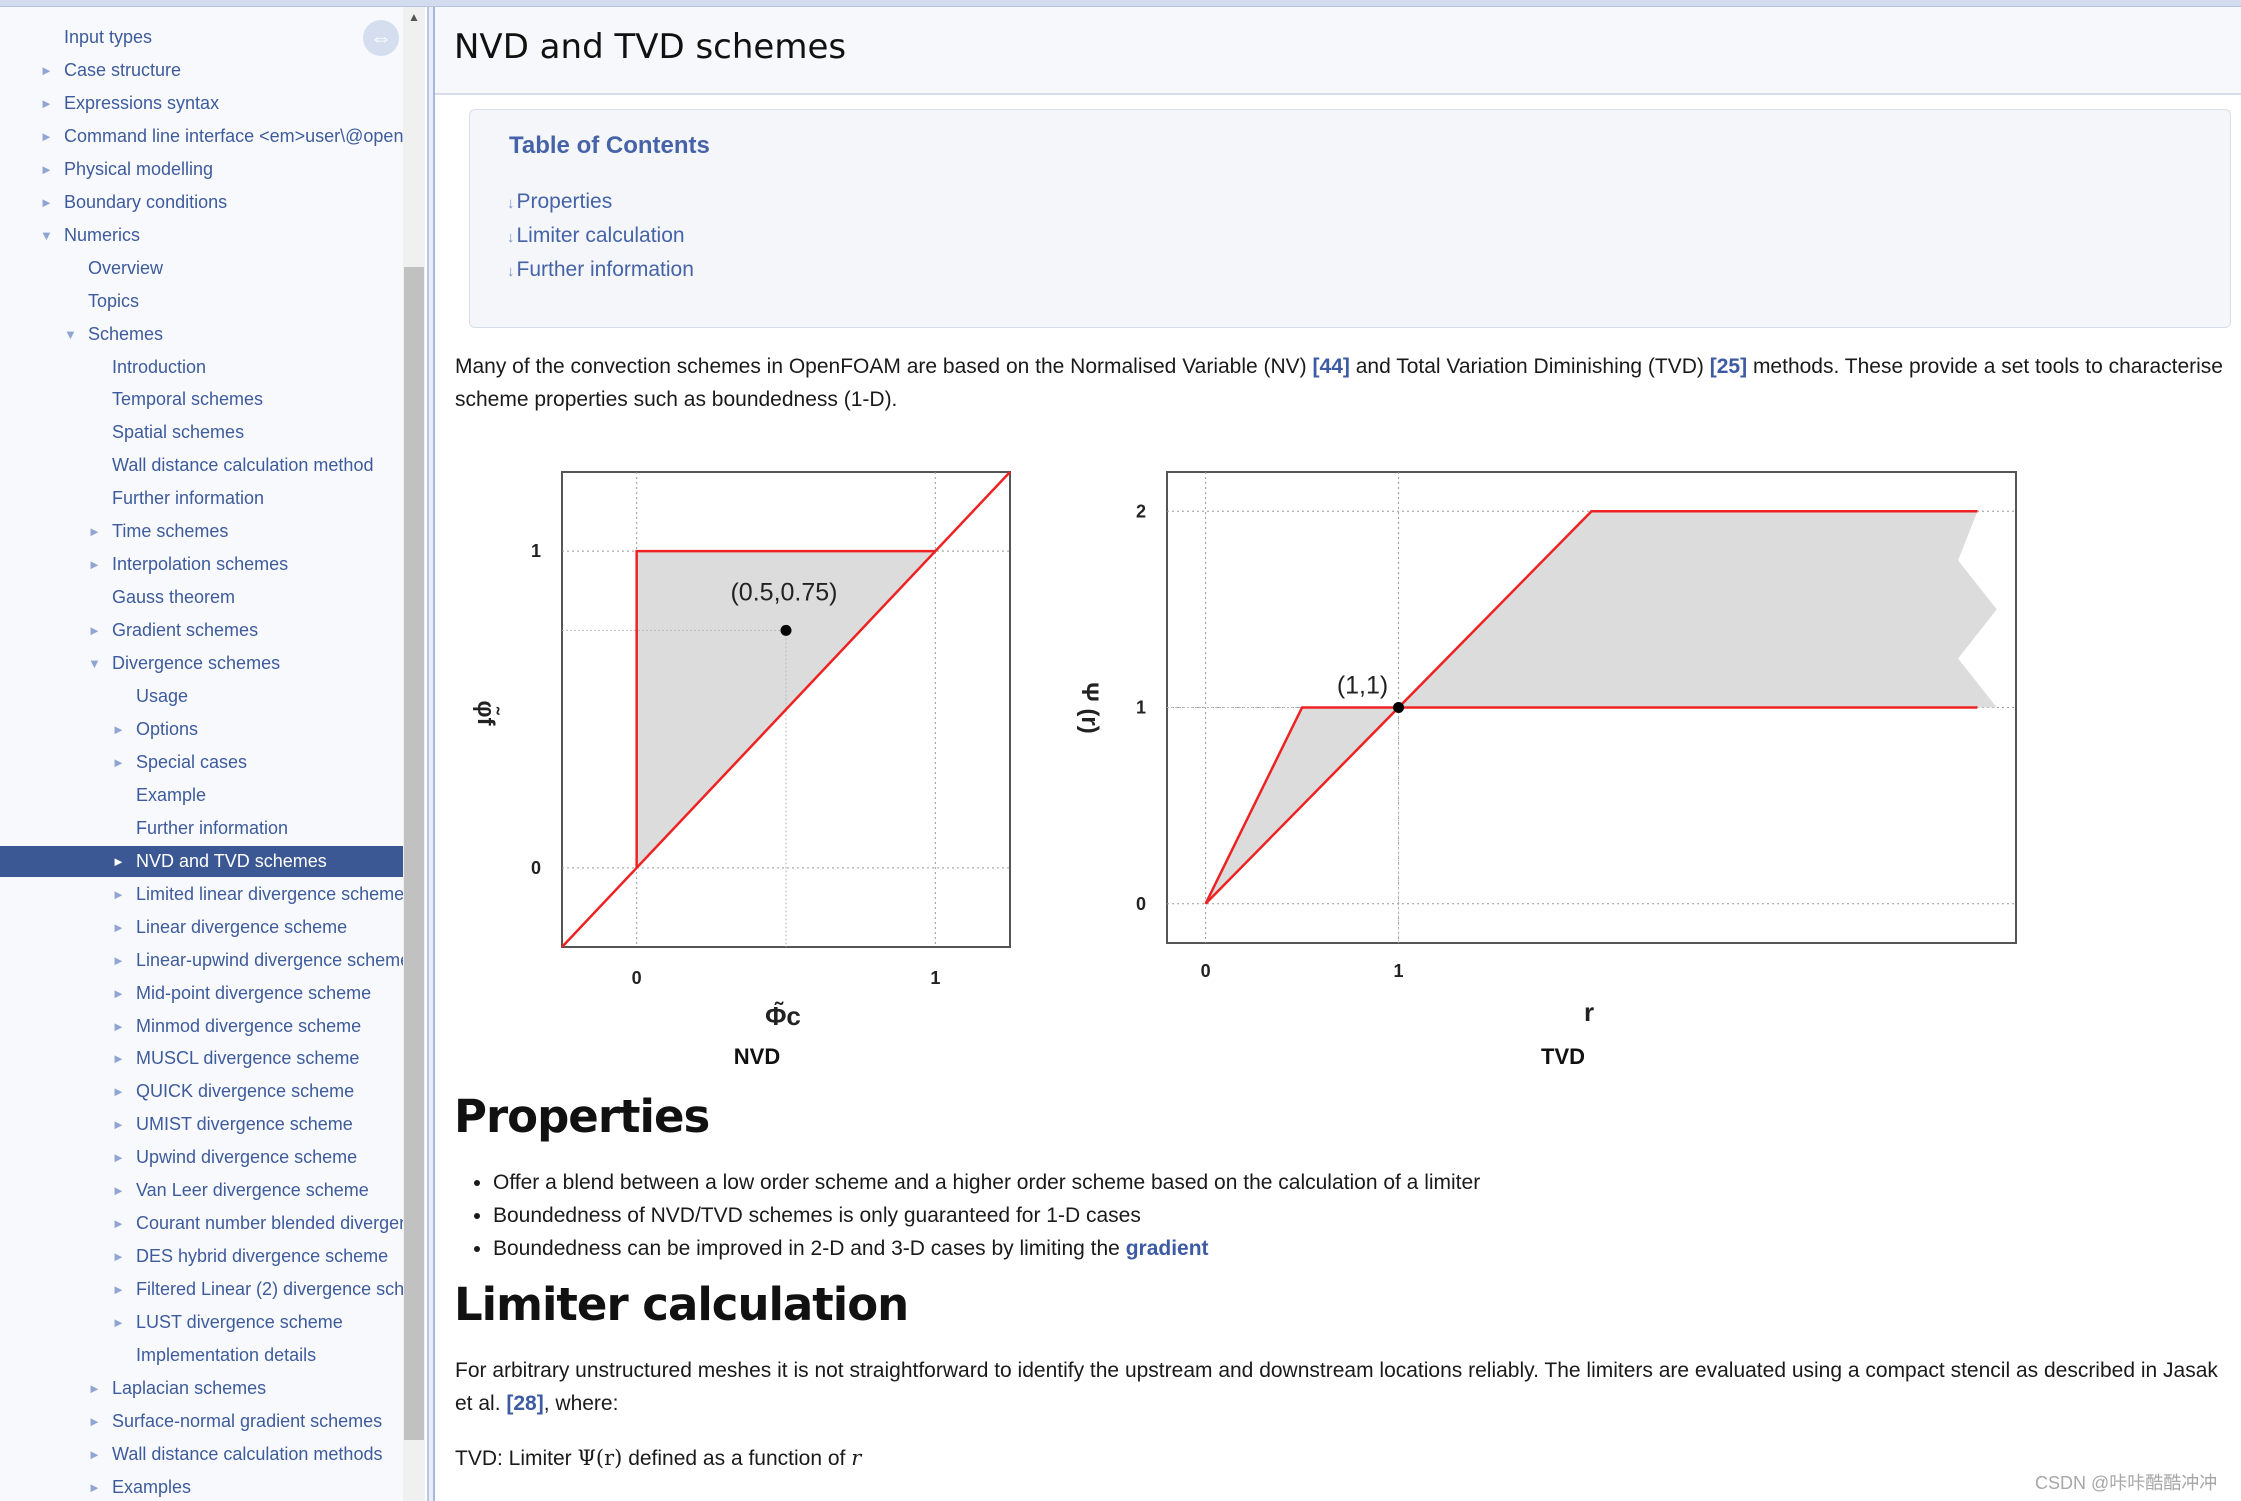 This screenshot has width=2241, height=1501. Describe the element at coordinates (239, 1322) in the screenshot. I see `sidebar-item-label: LUST divergence scheme` at that location.